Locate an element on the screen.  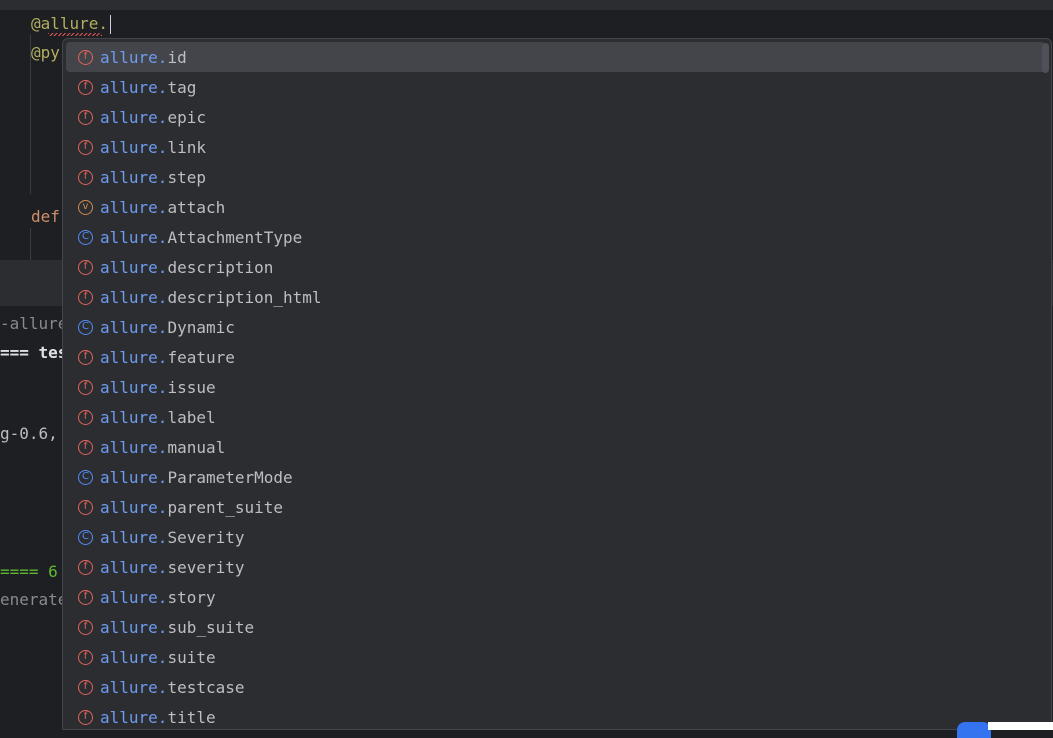
completion-item-description: f allure. description is located at coordinates (555, 267).